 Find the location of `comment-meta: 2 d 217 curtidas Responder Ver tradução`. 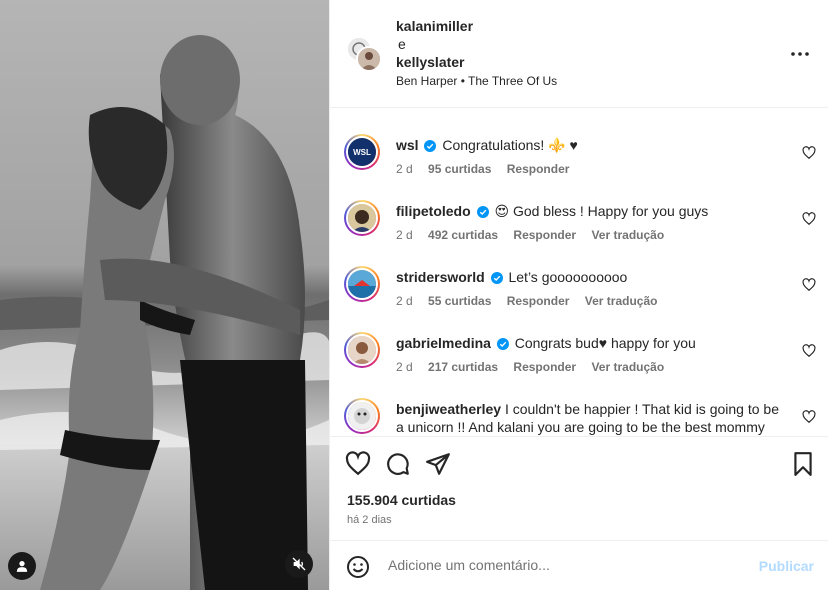

comment-meta: 2 d 217 curtidas Responder Ver tradução is located at coordinates (536, 367).